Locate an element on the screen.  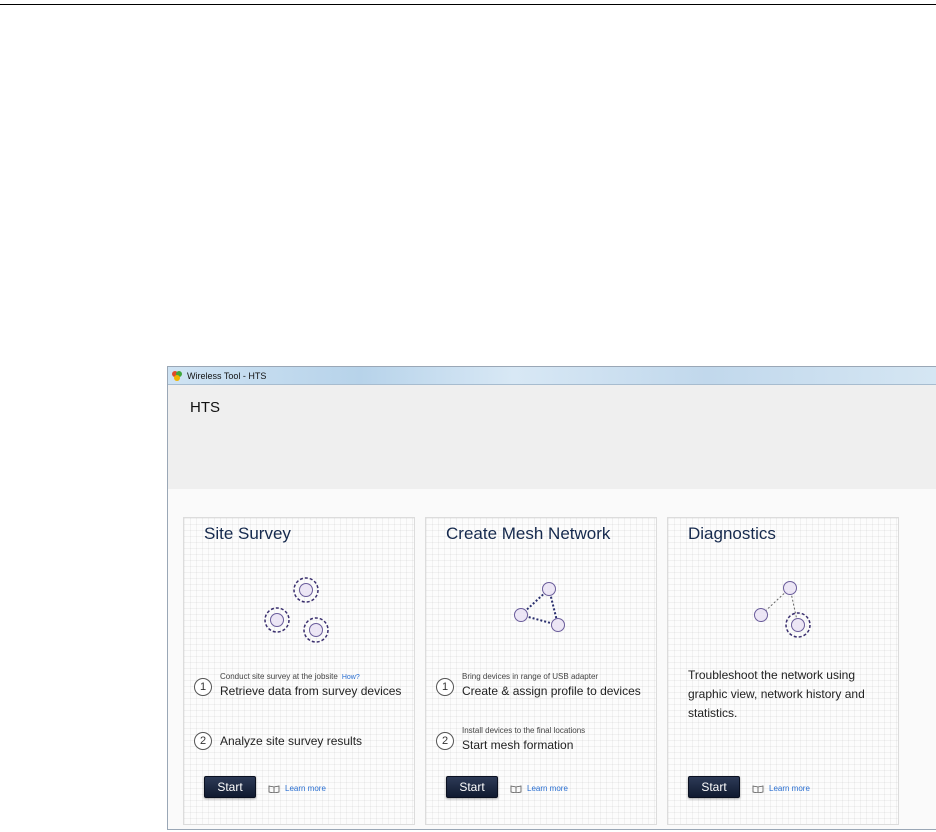
card-title: Site Survey is located at coordinates (247, 533).